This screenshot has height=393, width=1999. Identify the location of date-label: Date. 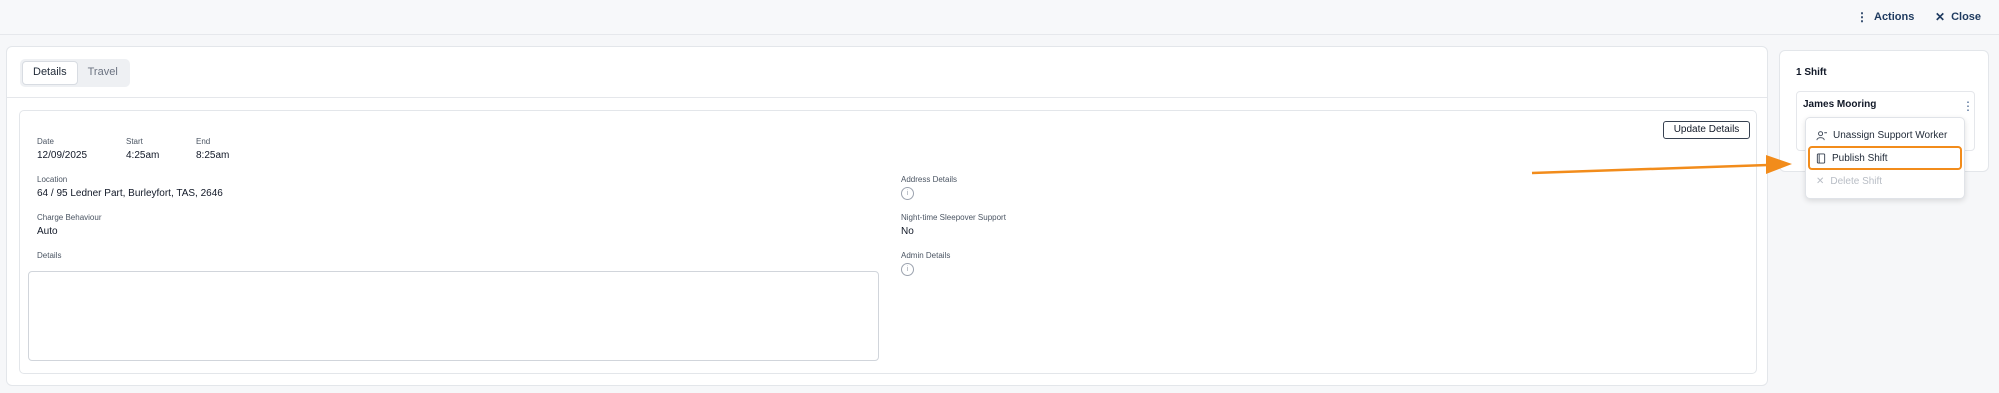
(45, 141).